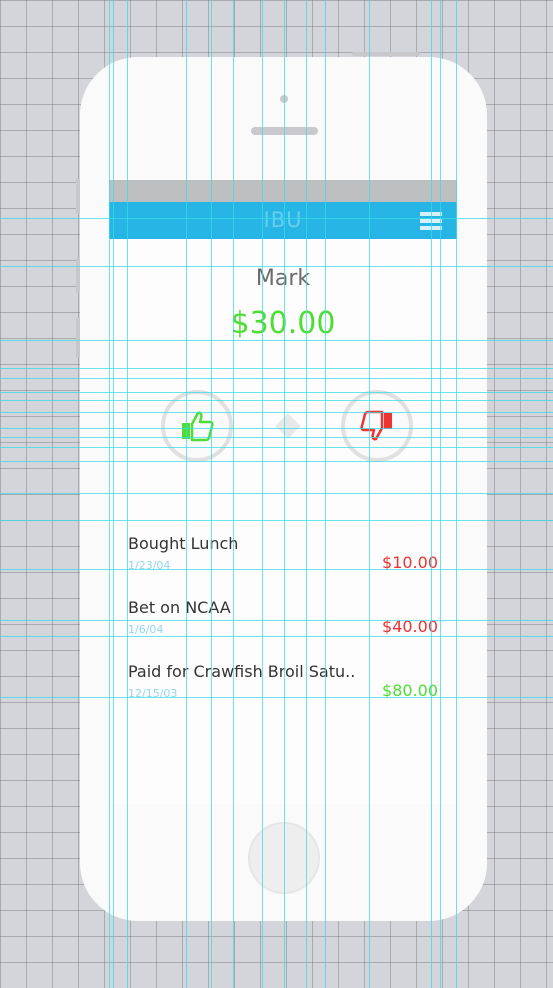 The width and height of the screenshot is (553, 988). Describe the element at coordinates (410, 626) in the screenshot. I see `transaction-amount: $40.00` at that location.